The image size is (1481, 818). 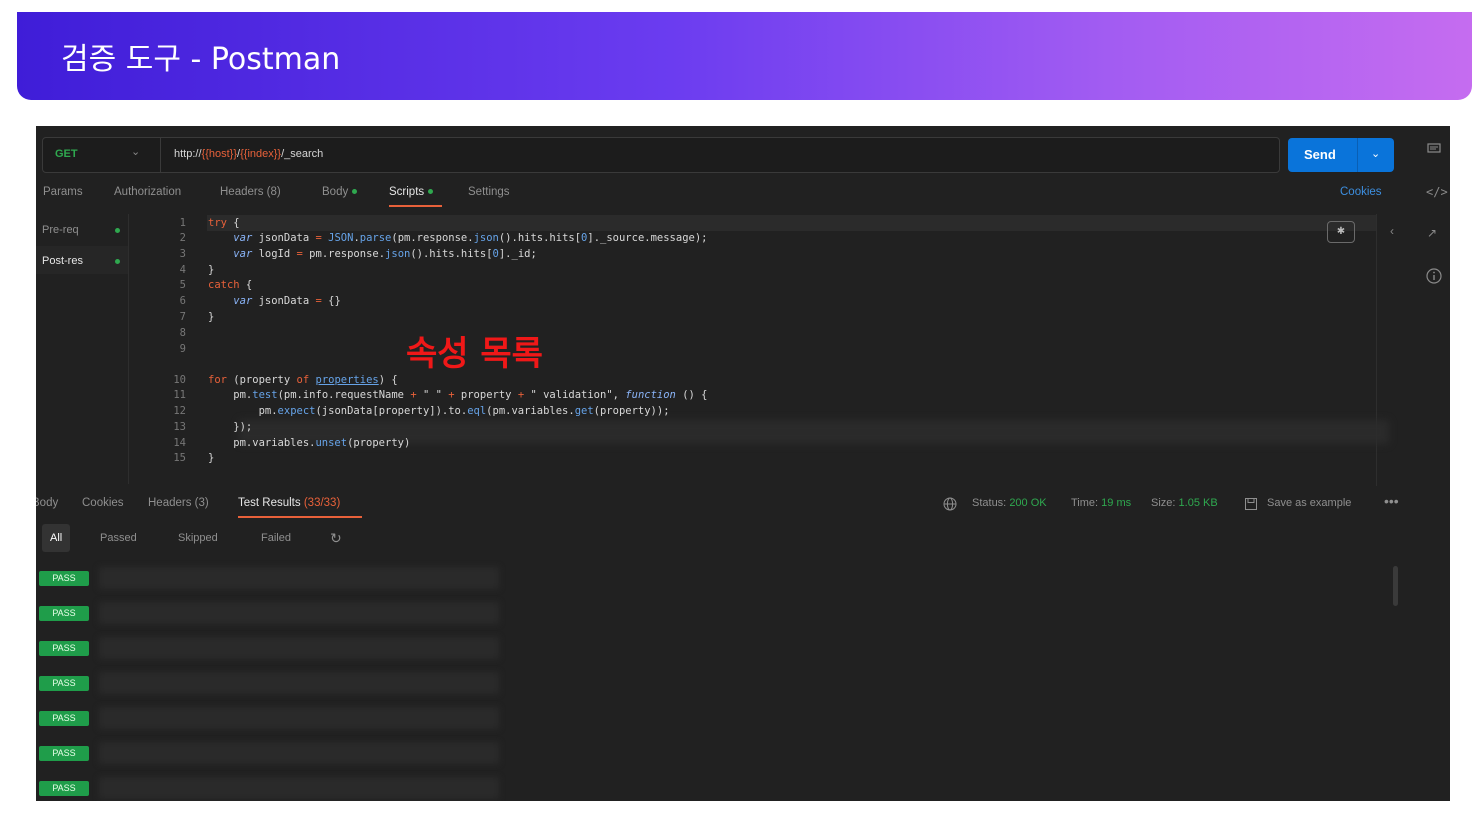 What do you see at coordinates (1184, 503) in the screenshot?
I see `response-size: Size: 1.05 KB` at bounding box center [1184, 503].